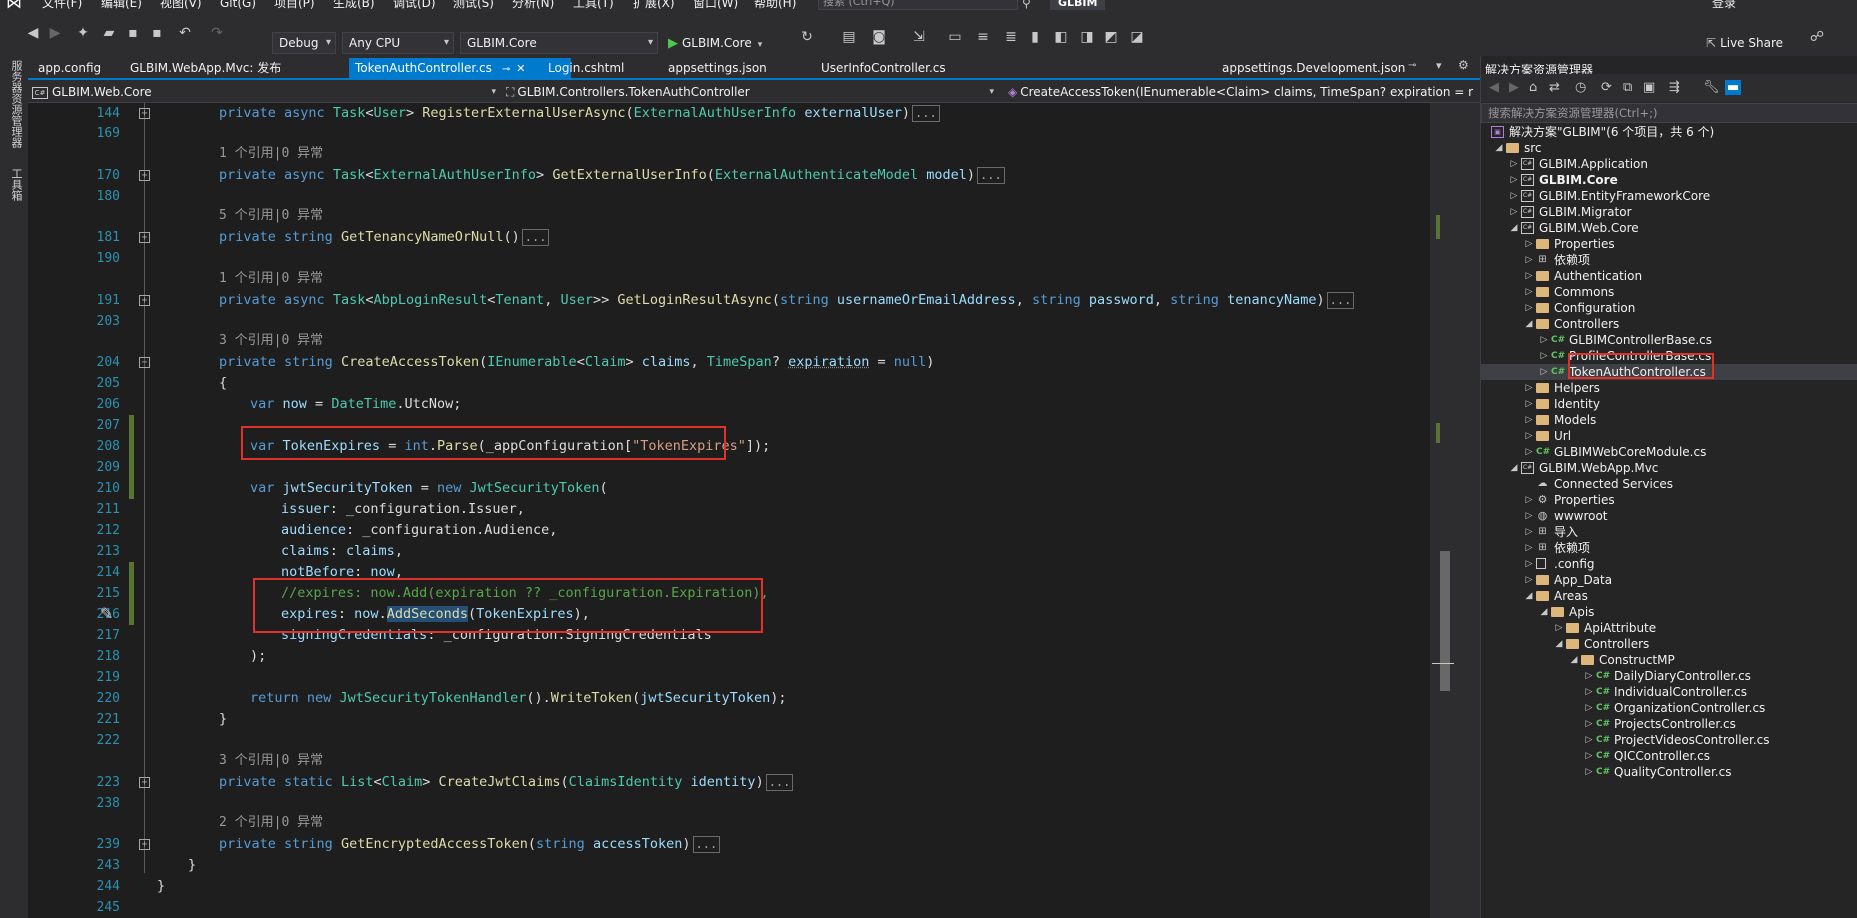 The width and height of the screenshot is (1857, 918). Describe the element at coordinates (918, 5) in the screenshot. I see `quick-launch-input: 搜索 (Ctrl+Q)` at that location.